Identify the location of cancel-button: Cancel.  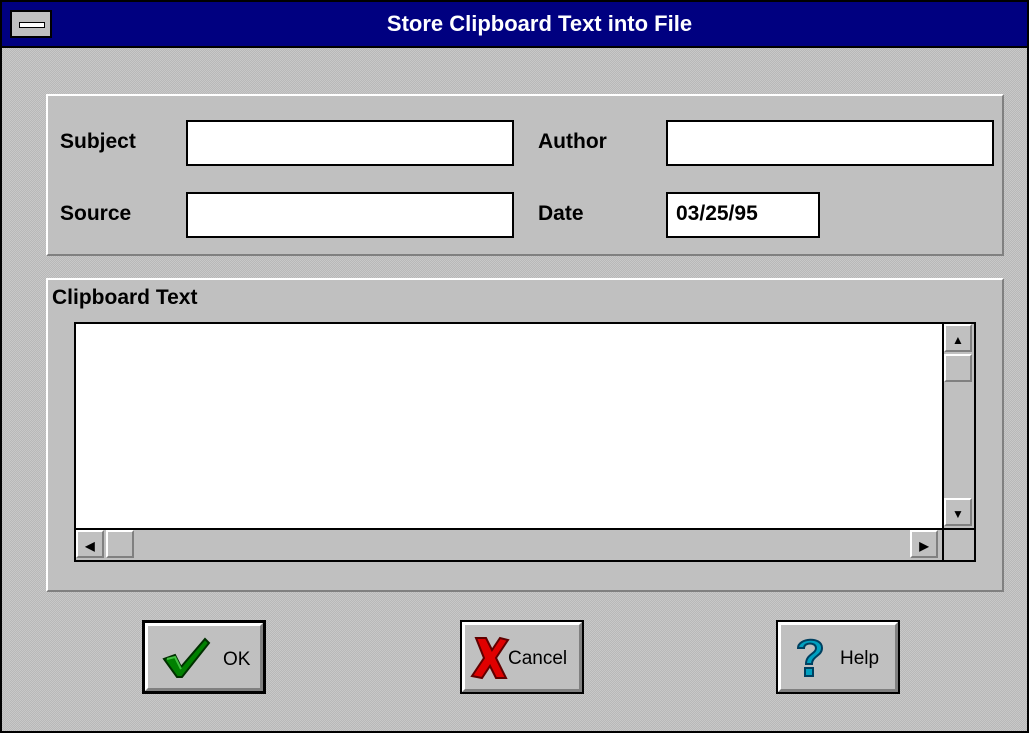
(522, 657).